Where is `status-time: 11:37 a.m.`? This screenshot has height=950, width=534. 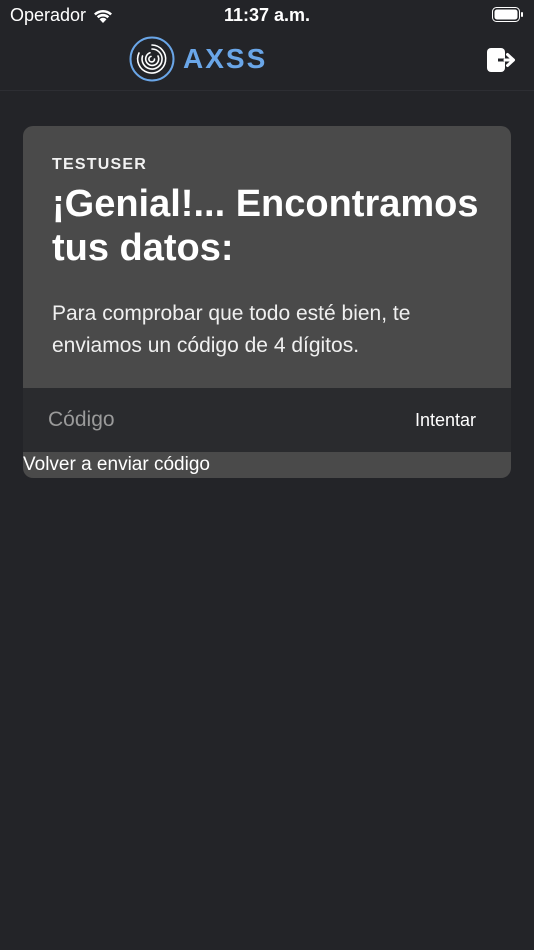
status-time: 11:37 a.m. is located at coordinates (267, 15).